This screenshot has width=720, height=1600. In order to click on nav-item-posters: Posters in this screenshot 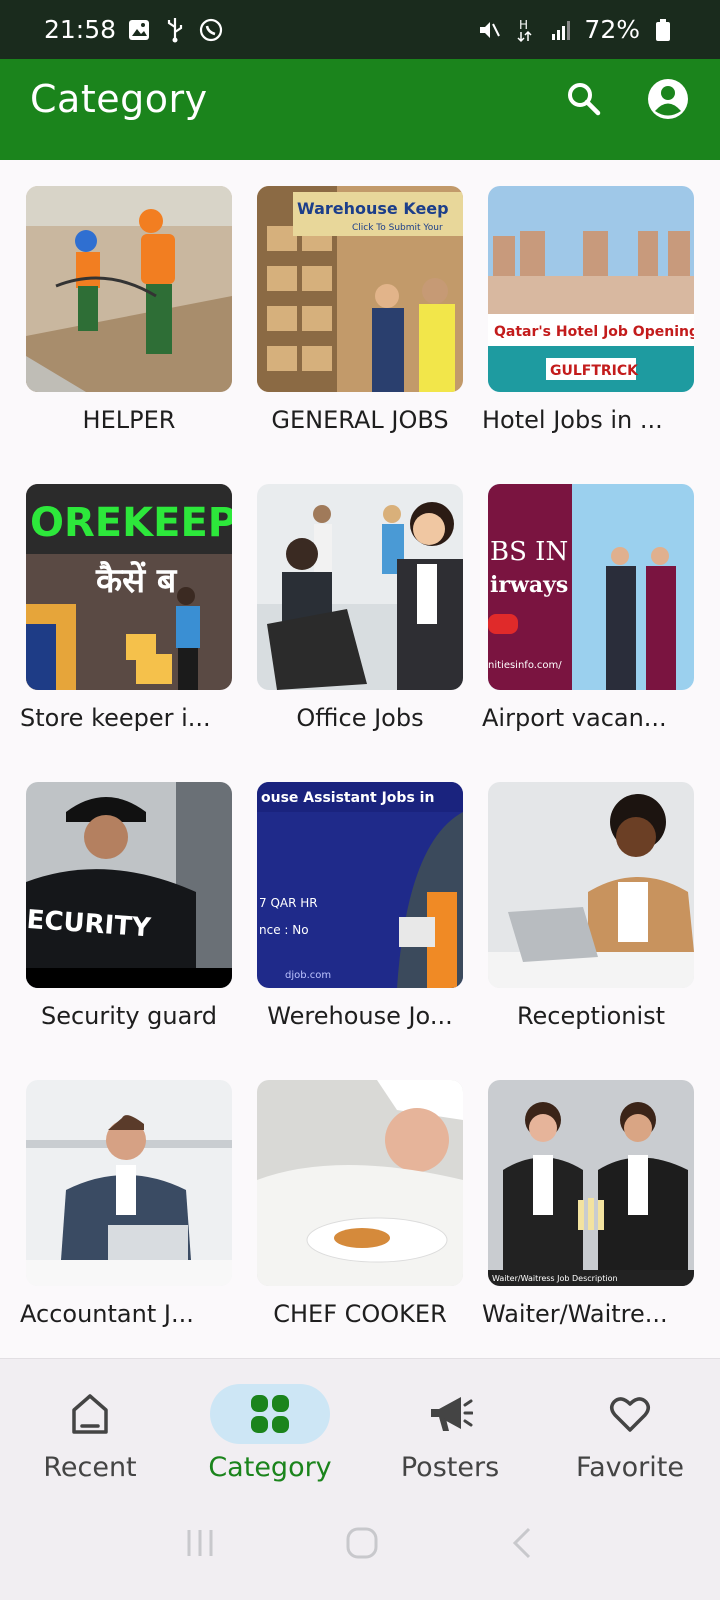, I will do `click(450, 1424)`.